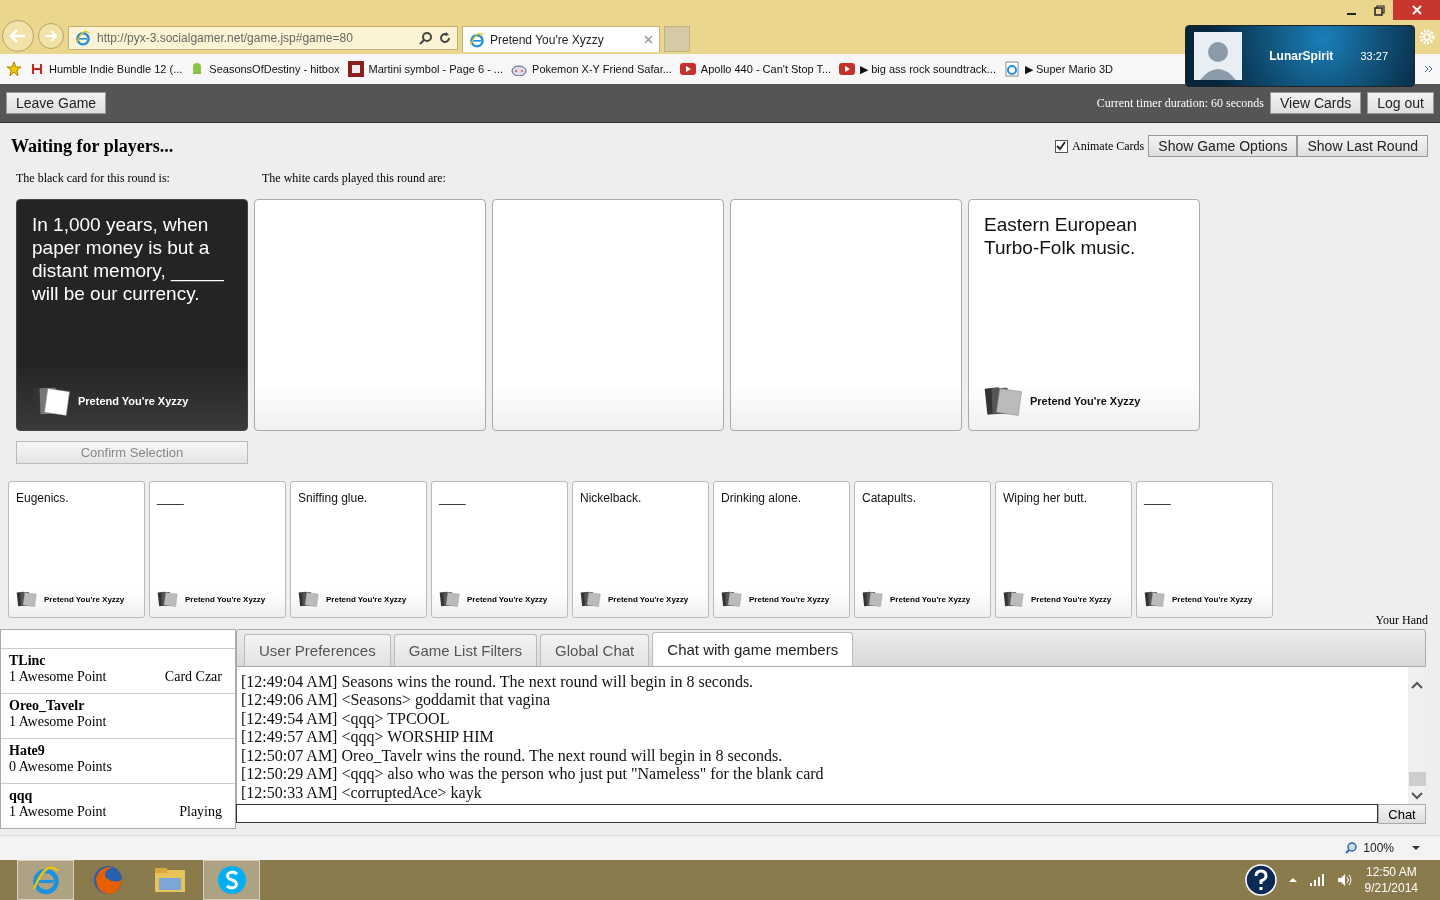  I want to click on chat-input, so click(807, 813).